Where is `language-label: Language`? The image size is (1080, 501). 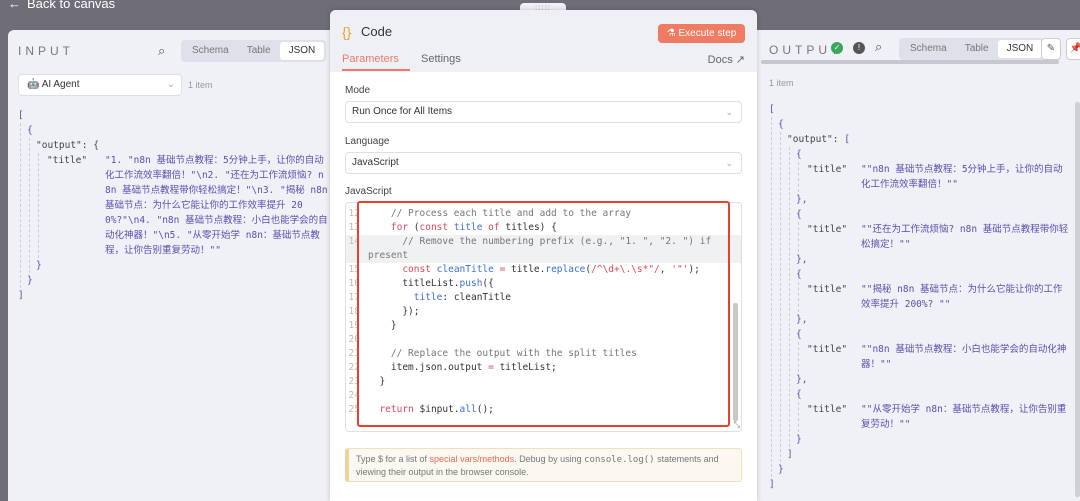 language-label: Language is located at coordinates (367, 141).